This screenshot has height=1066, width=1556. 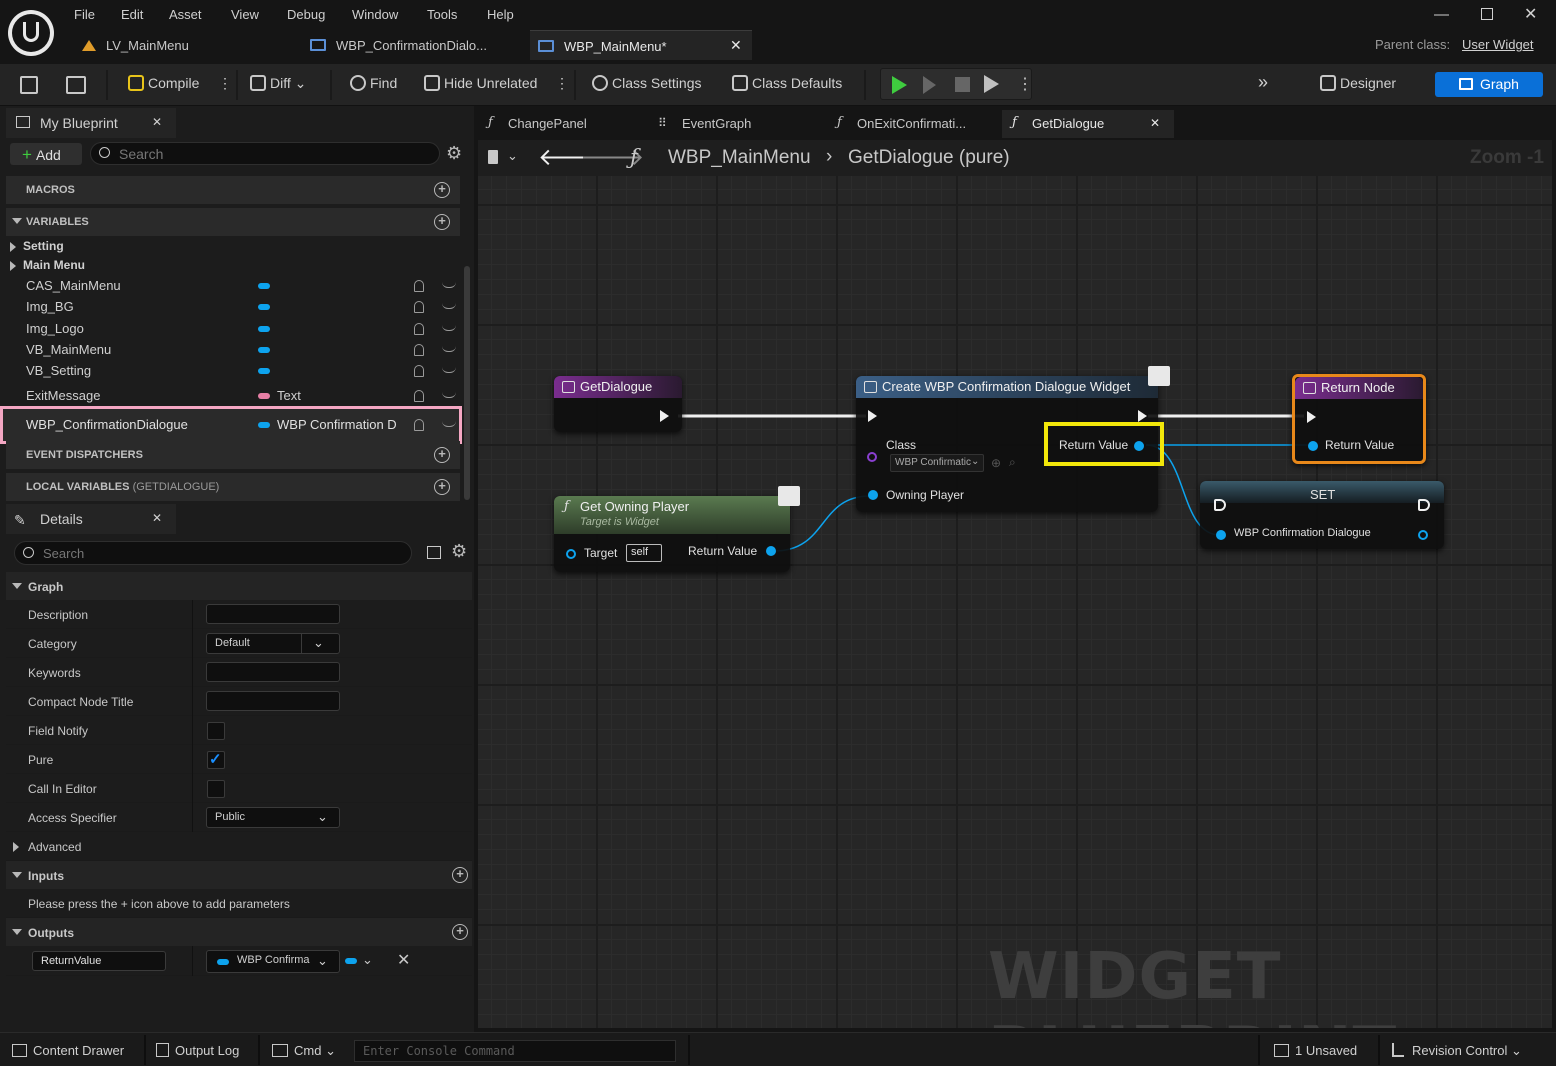 I want to click on maximize-icon, so click(x=1487, y=14).